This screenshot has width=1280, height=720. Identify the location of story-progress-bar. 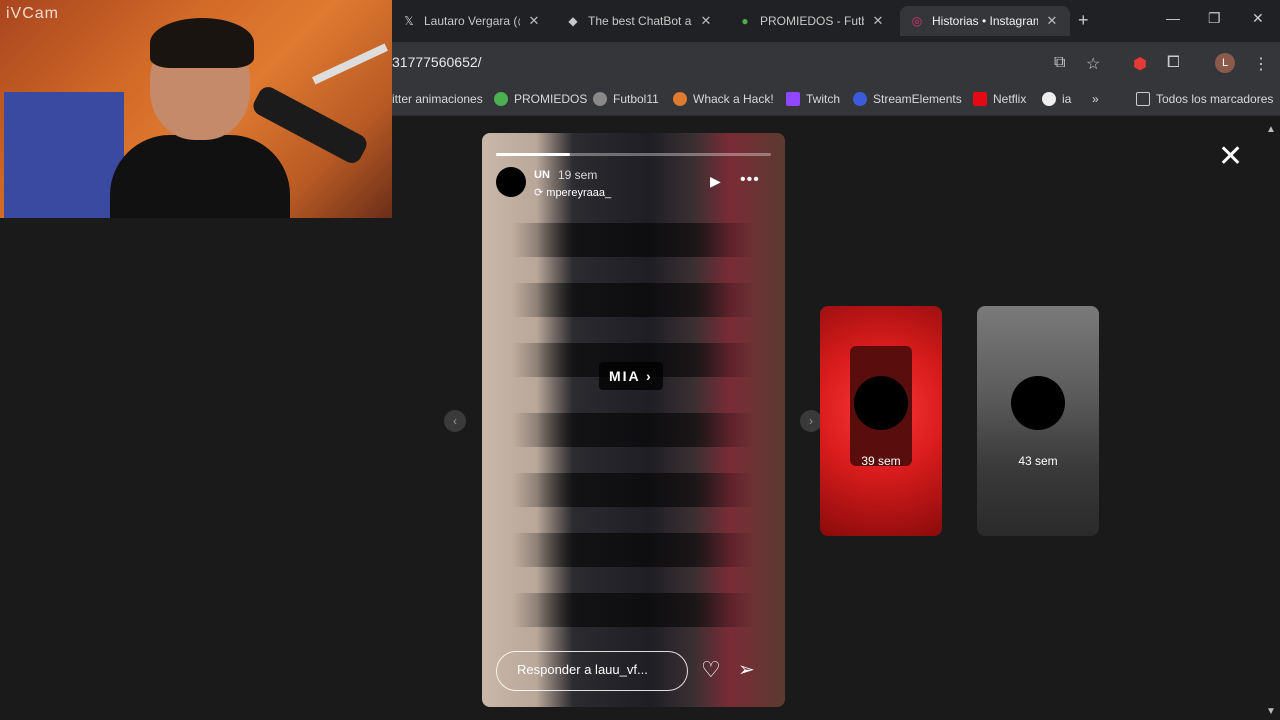
(633, 154).